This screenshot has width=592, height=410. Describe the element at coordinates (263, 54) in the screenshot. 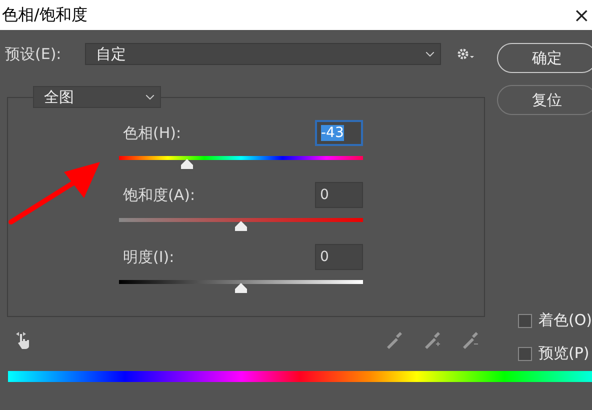

I see `preset-dropdown: 自定` at that location.